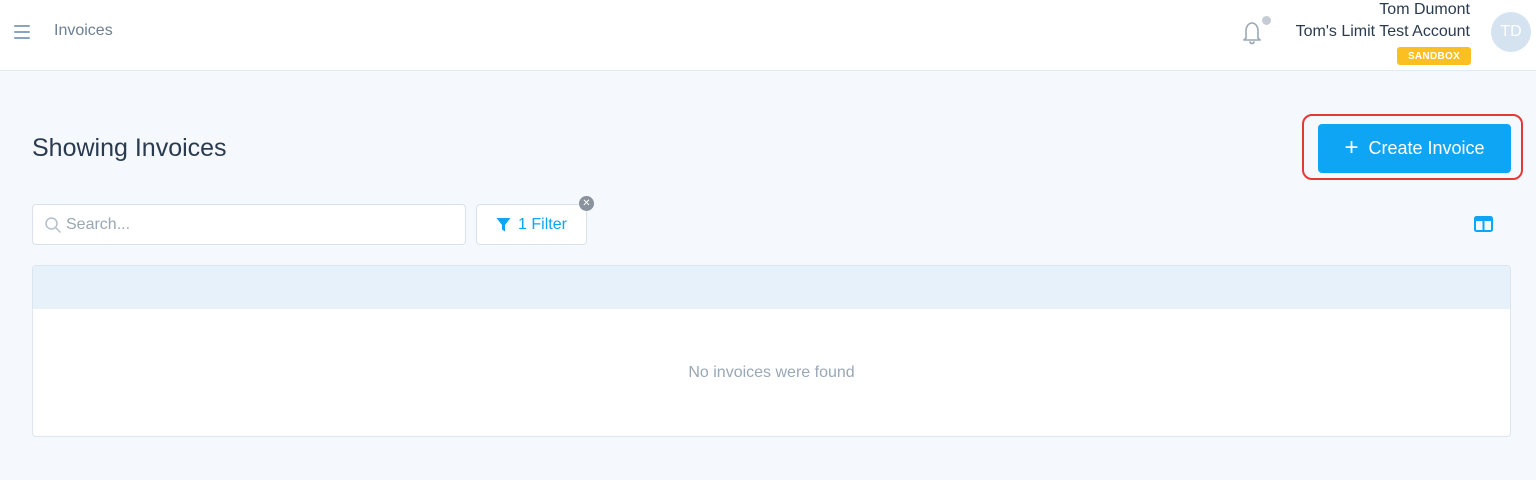 The width and height of the screenshot is (1536, 480). I want to click on account-name: Tom's Limit Test Account, so click(1383, 32).